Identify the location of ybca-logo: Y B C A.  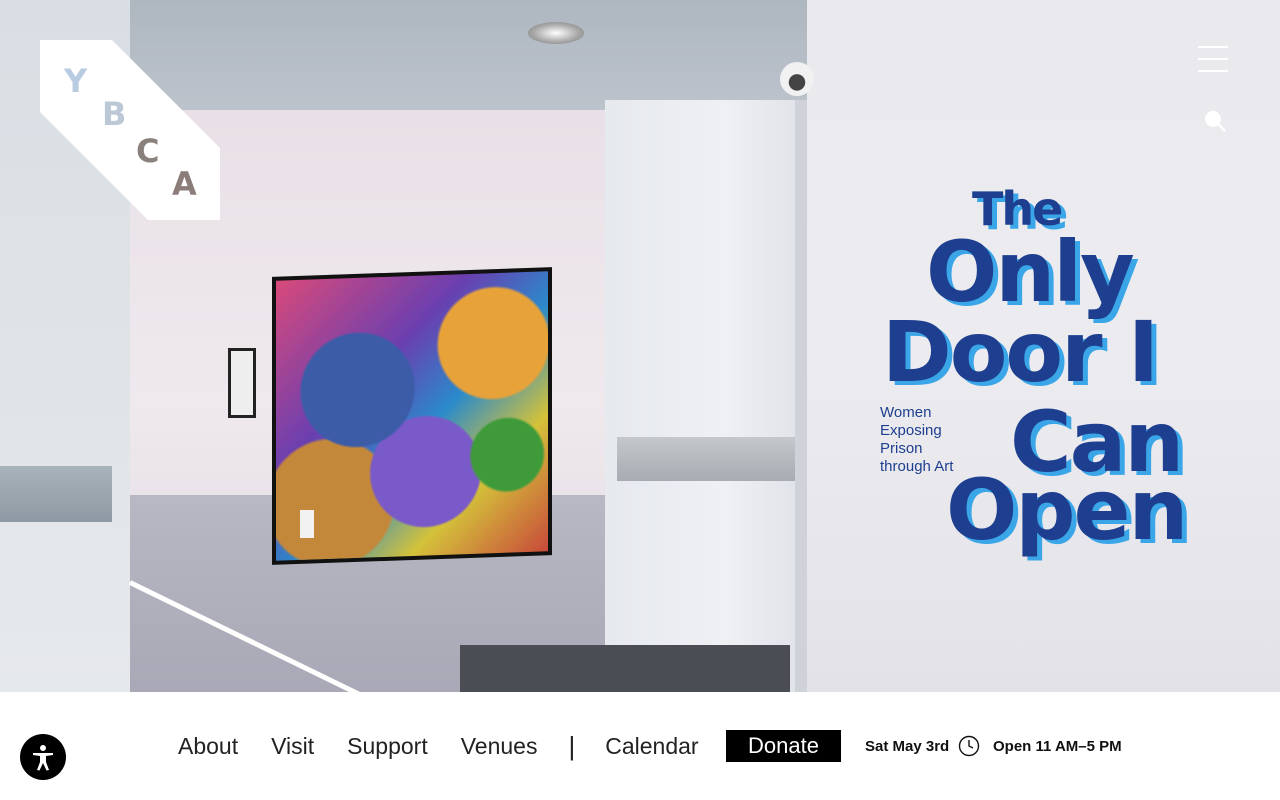
(130, 130).